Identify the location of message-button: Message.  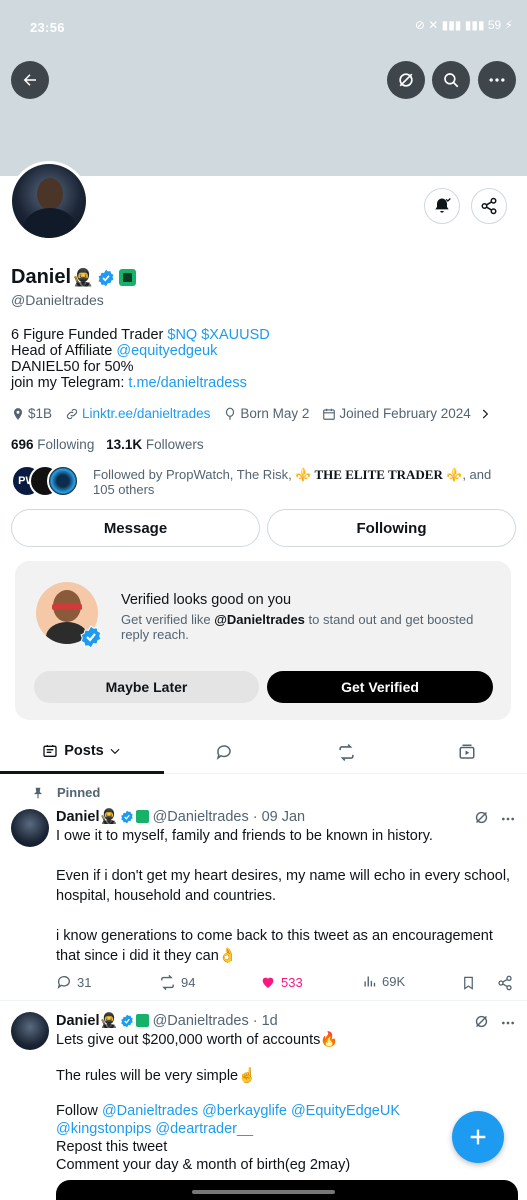
(135, 528).